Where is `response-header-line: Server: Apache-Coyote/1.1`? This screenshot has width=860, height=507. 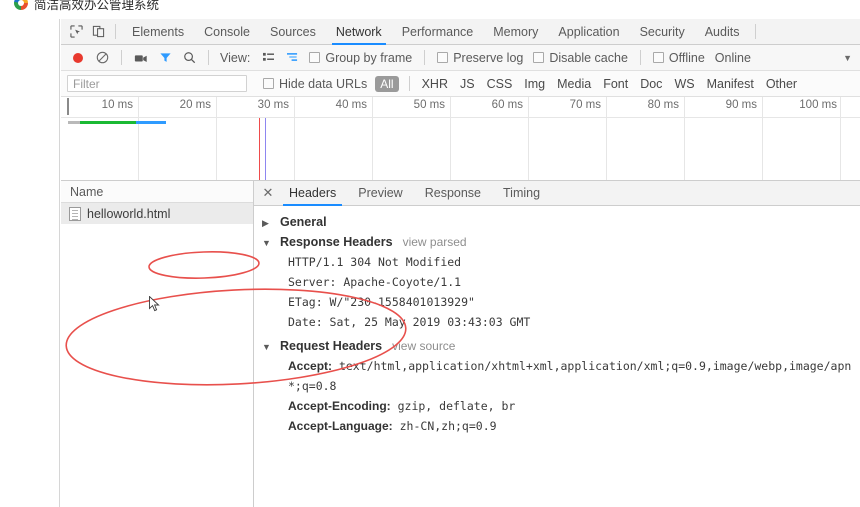
response-header-line: Server: Apache-Coyote/1.1 is located at coordinates (375, 282).